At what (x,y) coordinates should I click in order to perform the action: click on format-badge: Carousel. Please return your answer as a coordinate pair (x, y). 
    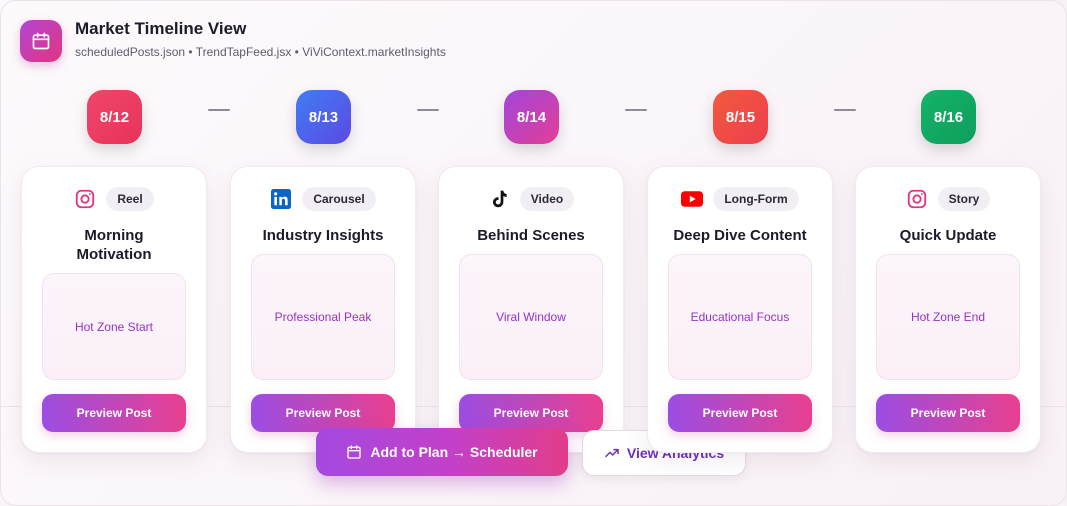
    Looking at the image, I should click on (339, 199).